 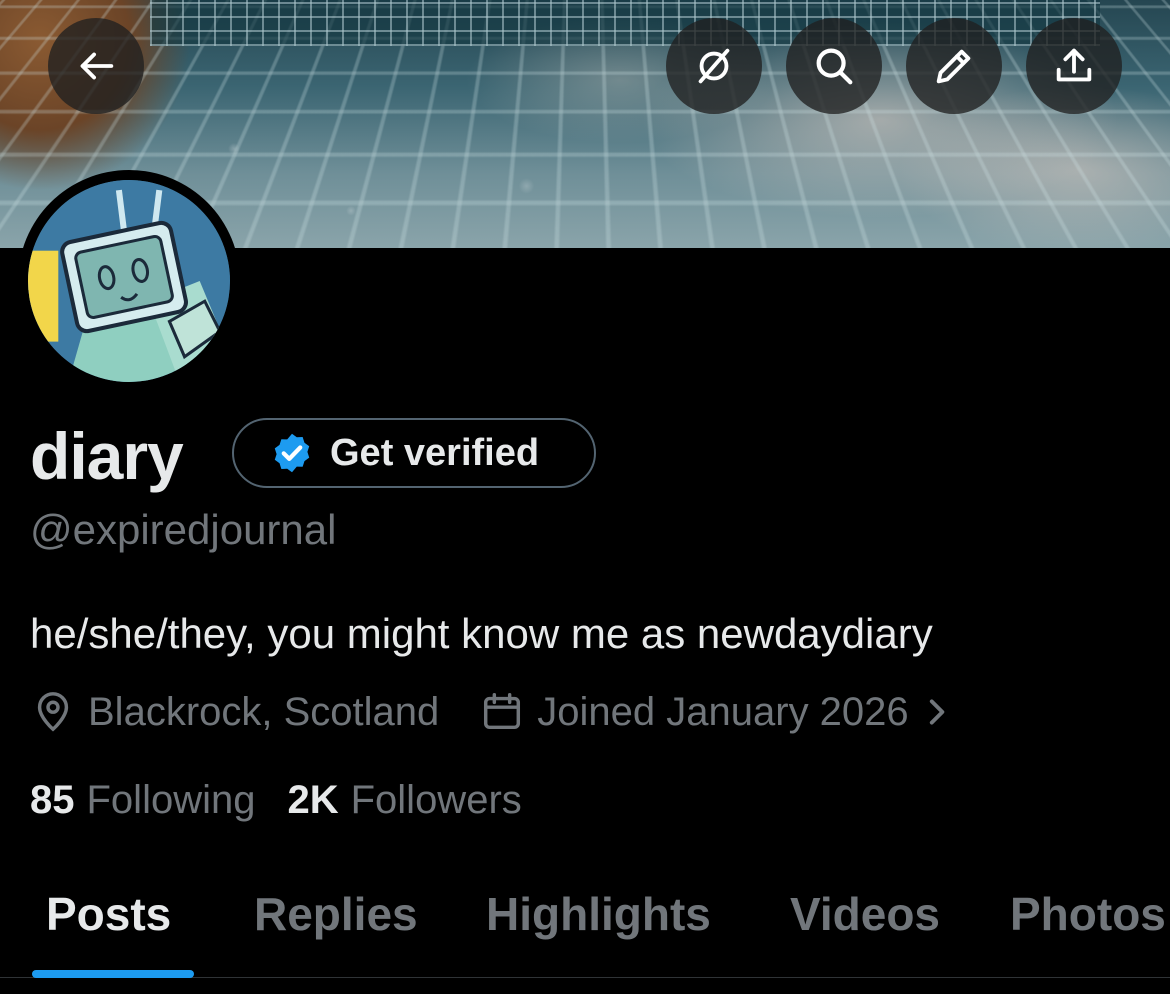 What do you see at coordinates (113, 974) in the screenshot?
I see `active-tab-indicator` at bounding box center [113, 974].